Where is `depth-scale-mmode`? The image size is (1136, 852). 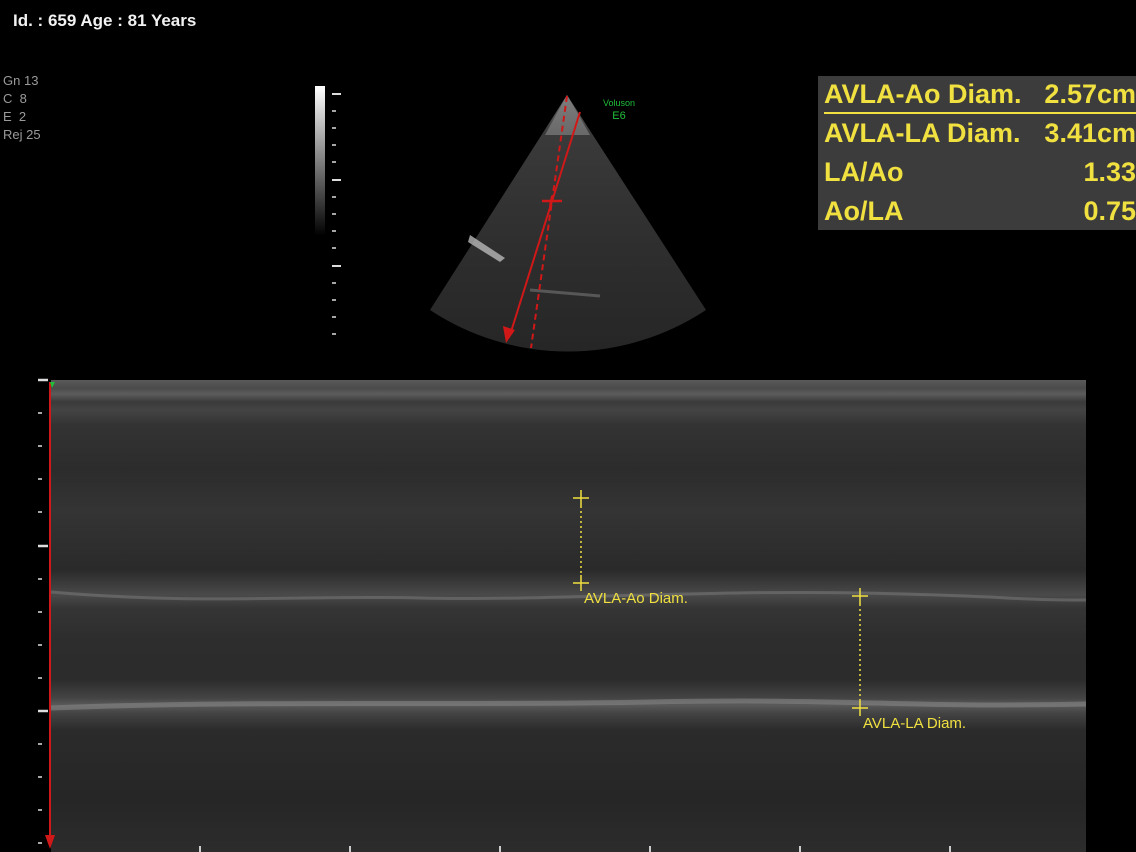 depth-scale-mmode is located at coordinates (43, 611).